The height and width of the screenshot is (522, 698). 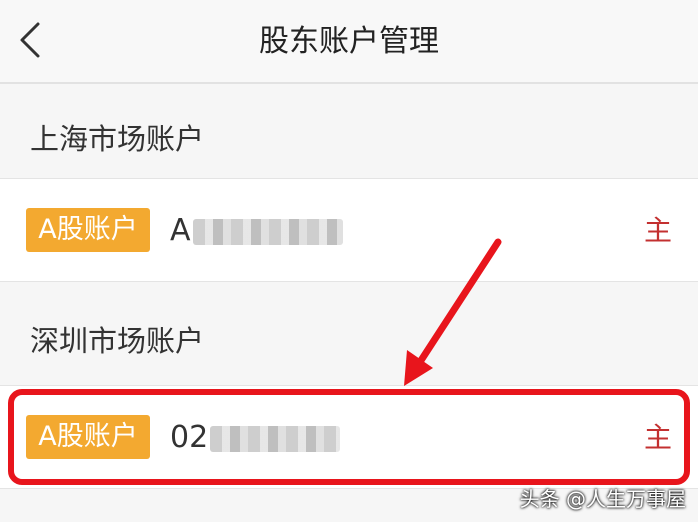 I want to click on account-number-prefix: A, so click(x=180, y=230).